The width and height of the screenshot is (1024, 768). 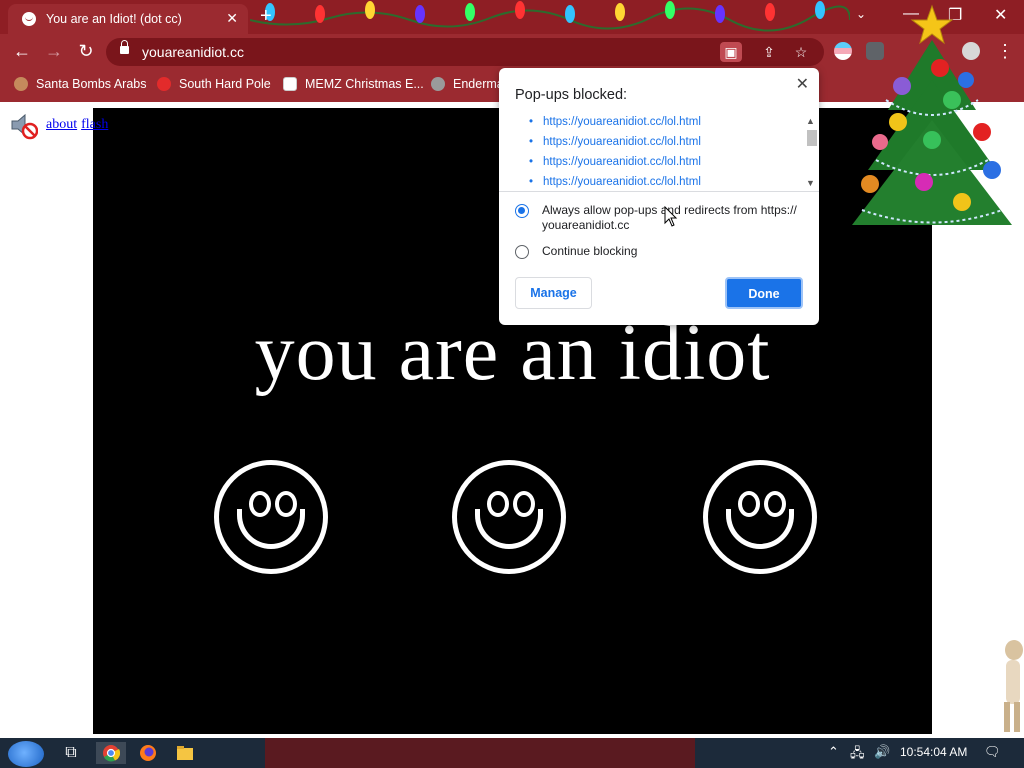 What do you see at coordinates (811, 153) in the screenshot?
I see `url-list-scrollbar: ▲ ▼` at bounding box center [811, 153].